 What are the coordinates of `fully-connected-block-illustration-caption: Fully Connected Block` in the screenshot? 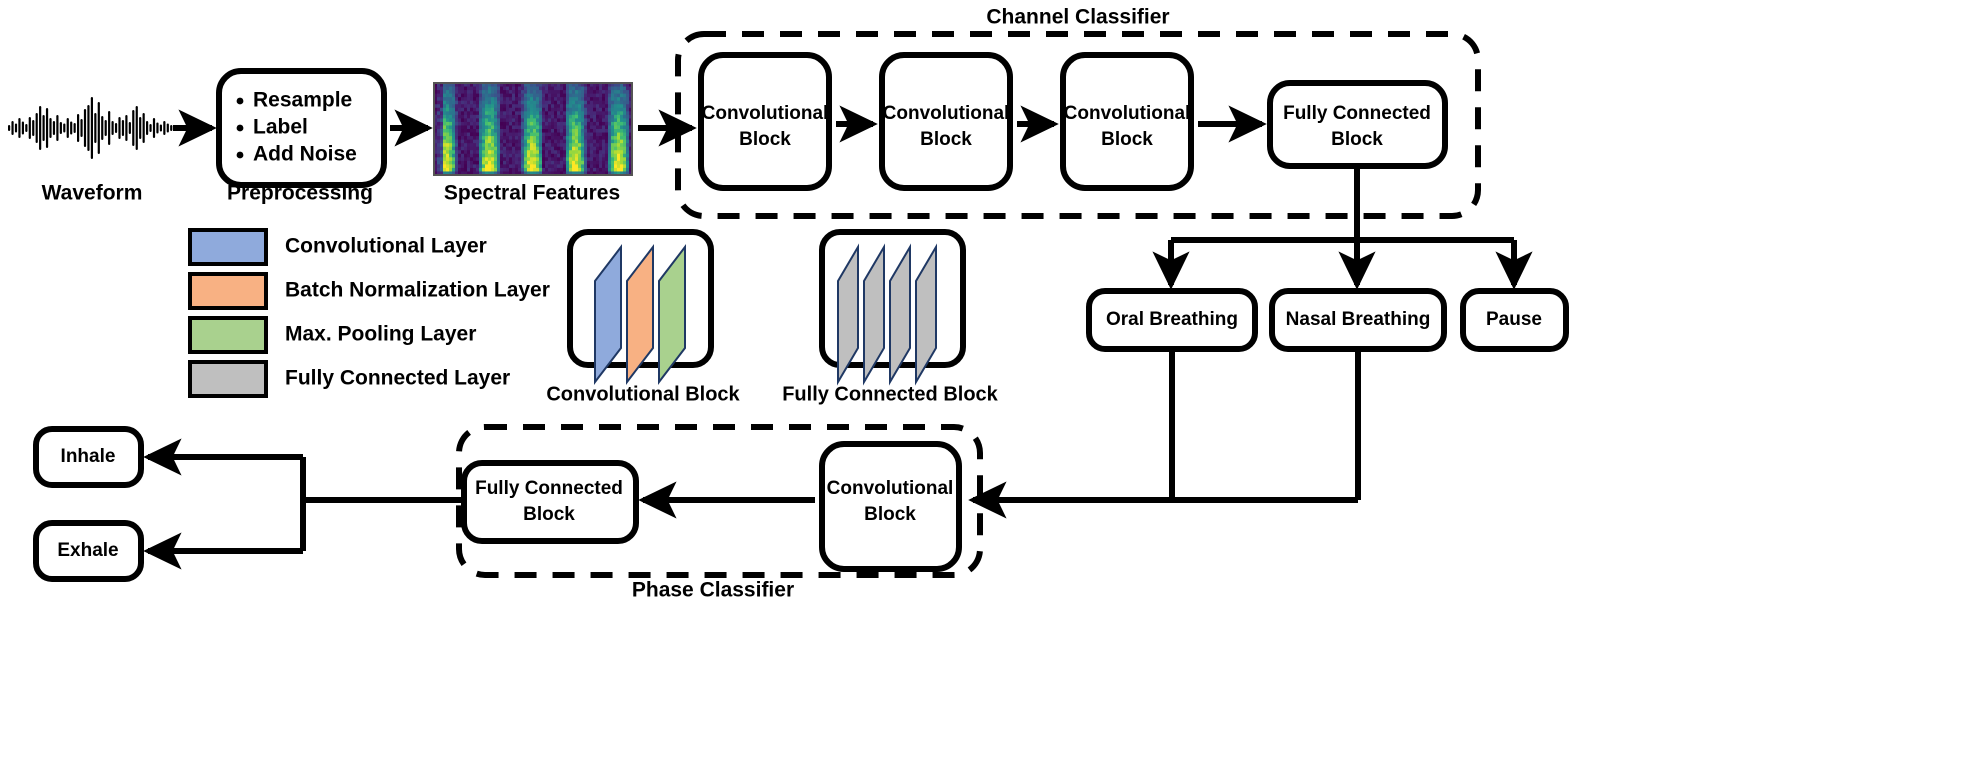 It's located at (890, 394).